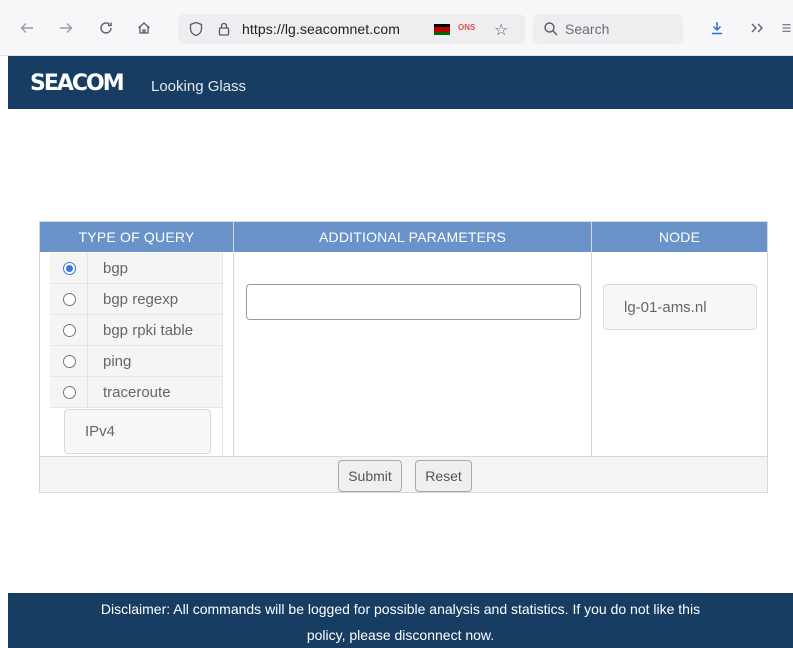  I want to click on node-value: lg-01-ams.nl, so click(665, 307).